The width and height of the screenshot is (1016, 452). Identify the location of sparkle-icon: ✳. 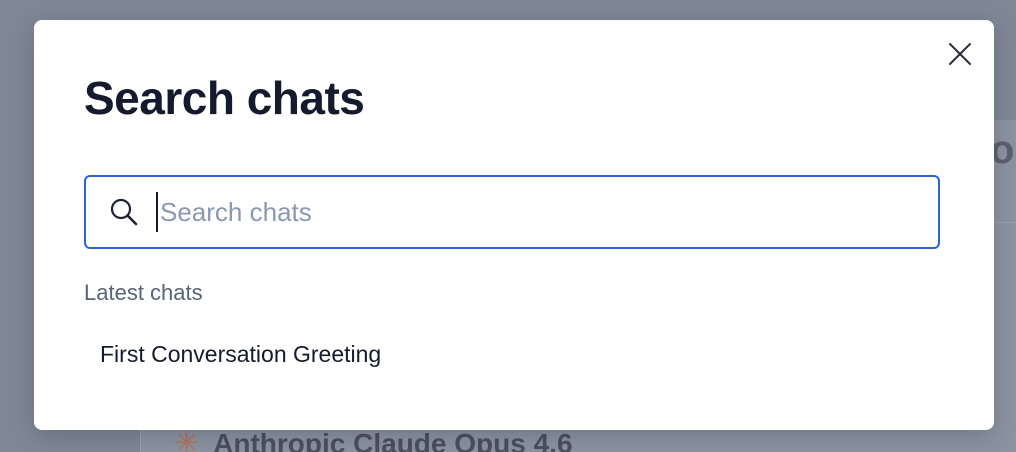
(187, 439).